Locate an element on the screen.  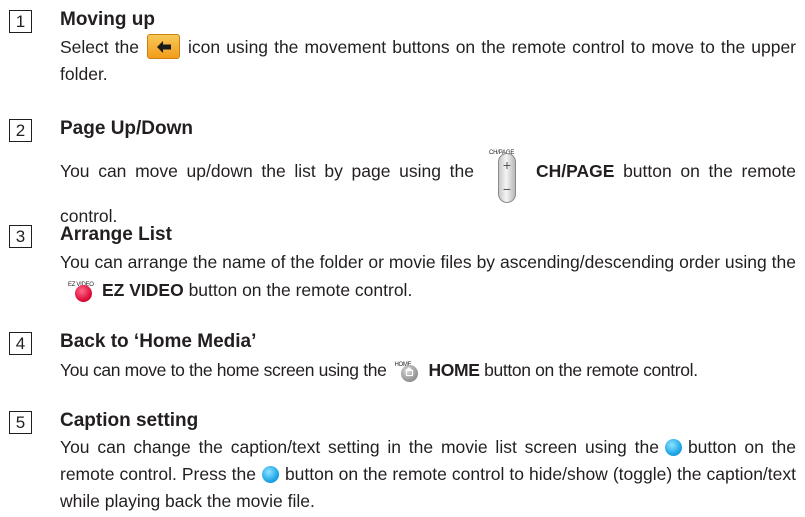
section-title: Back to ‘Home Media’ is located at coordinates (158, 341).